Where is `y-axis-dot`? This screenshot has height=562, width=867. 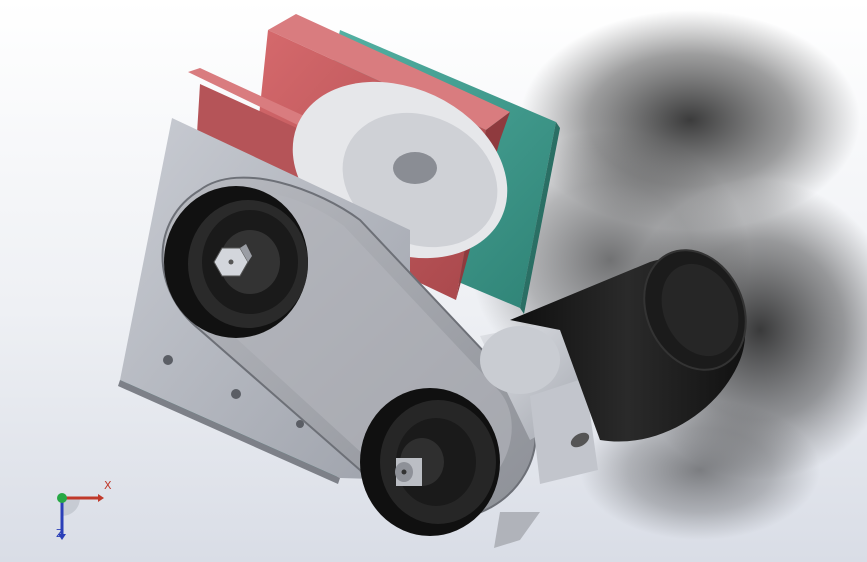 y-axis-dot is located at coordinates (62, 498).